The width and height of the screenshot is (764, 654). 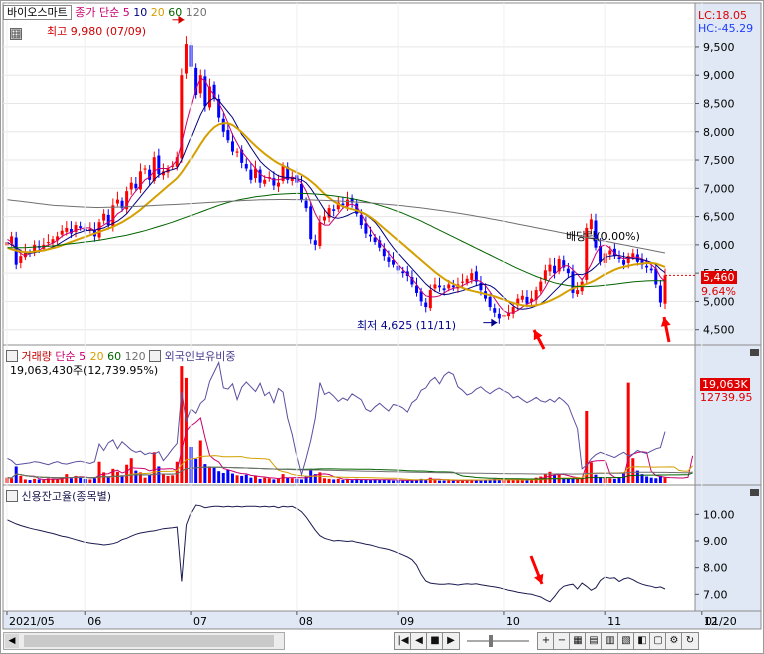 I want to click on scroll-left-icon: ◀, so click(x=12, y=641).